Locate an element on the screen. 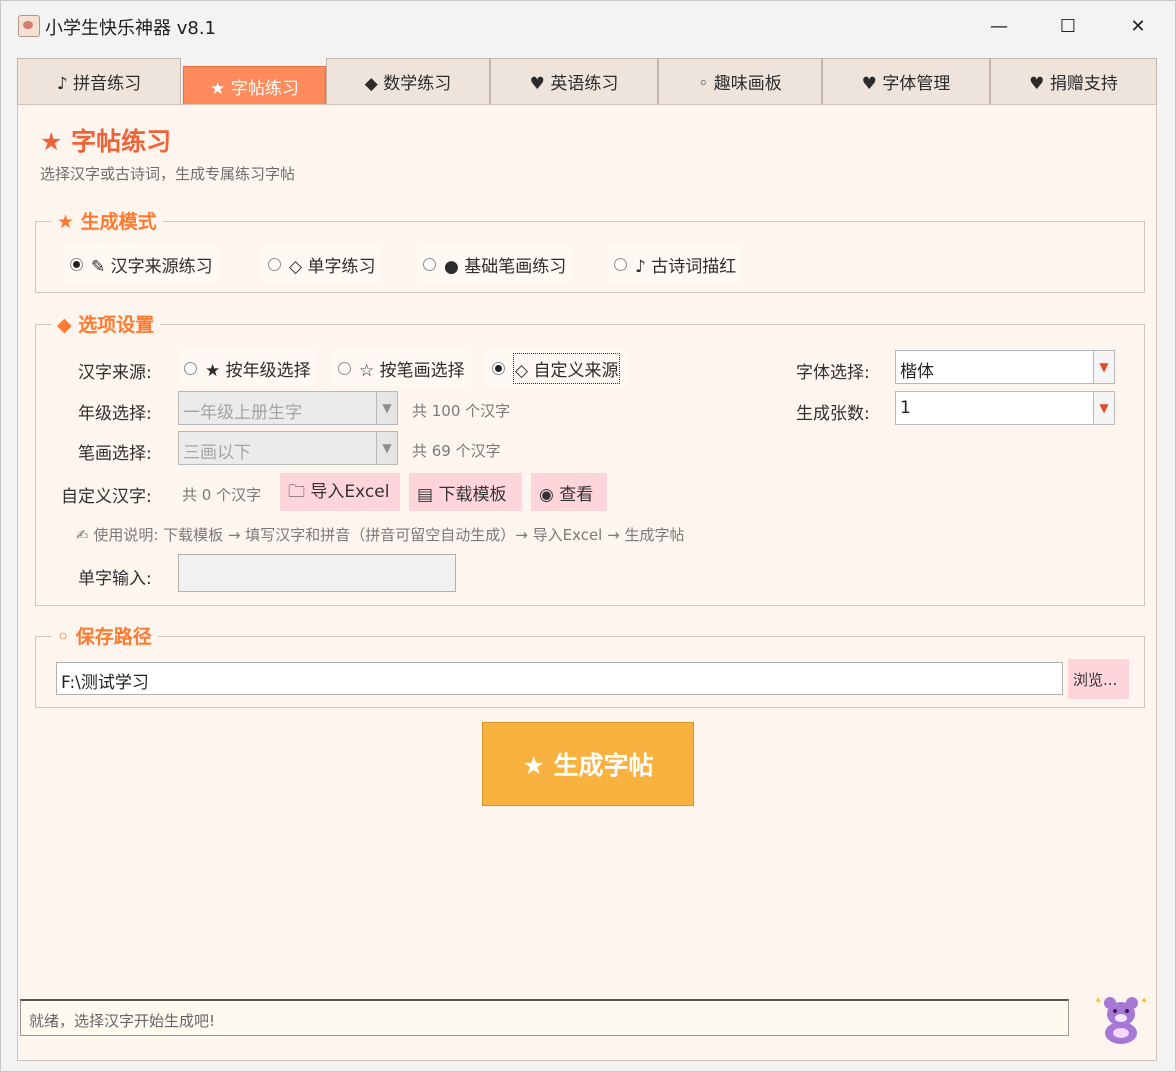 The image size is (1176, 1072). count-label: 生成张数: is located at coordinates (833, 414).